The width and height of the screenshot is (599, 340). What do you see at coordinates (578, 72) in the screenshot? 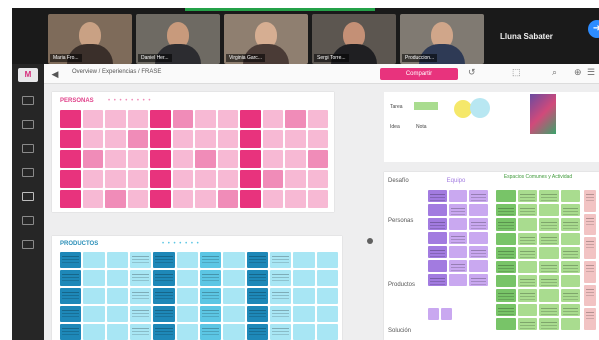
I see `zoom-icon: ⊕` at bounding box center [578, 72].